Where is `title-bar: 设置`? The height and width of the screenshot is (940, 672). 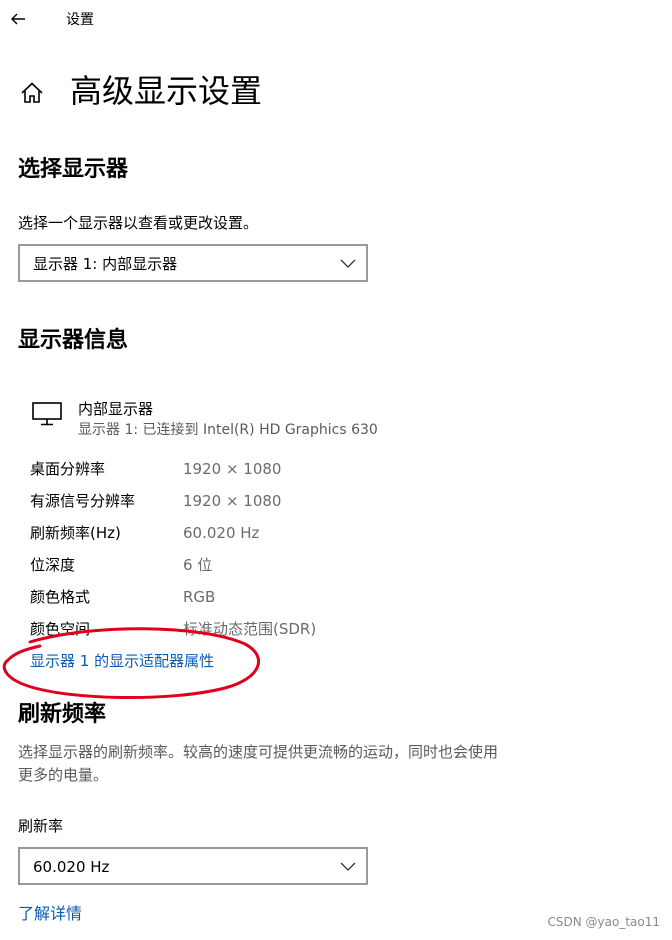 title-bar: 设置 is located at coordinates (336, 20).